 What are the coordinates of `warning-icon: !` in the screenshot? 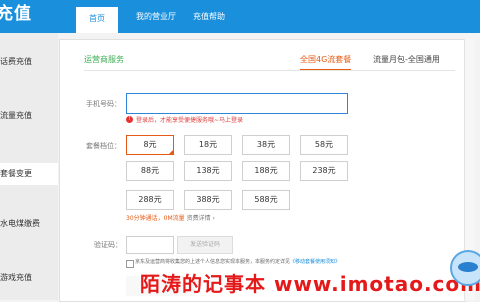 It's located at (129, 119).